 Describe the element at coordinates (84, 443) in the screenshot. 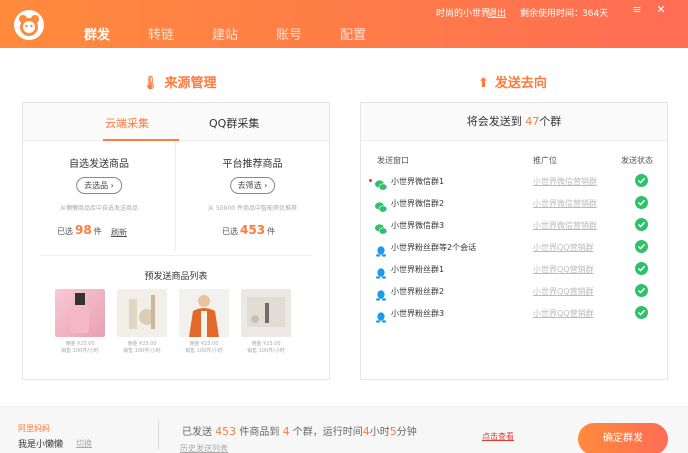

I see `switch-account-link: 切换` at that location.